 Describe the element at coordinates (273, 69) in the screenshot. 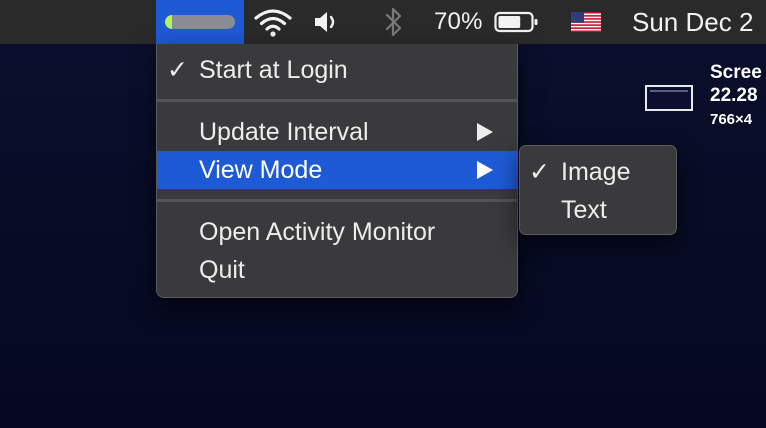

I see `menu-item-label: Start at Login` at that location.